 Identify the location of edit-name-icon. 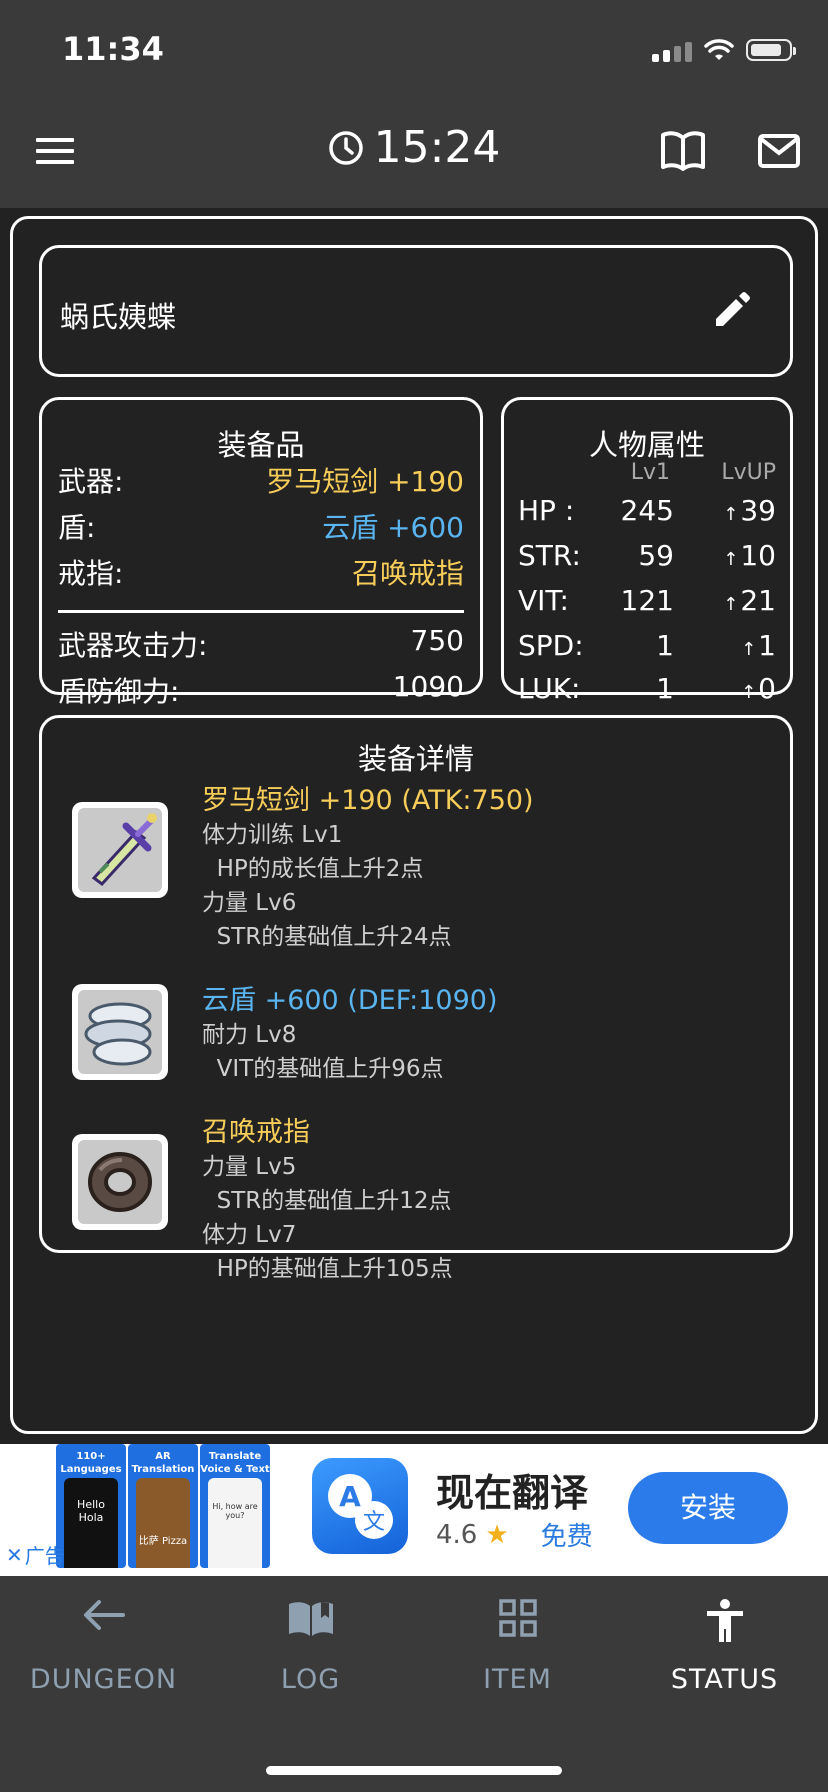
(732, 310).